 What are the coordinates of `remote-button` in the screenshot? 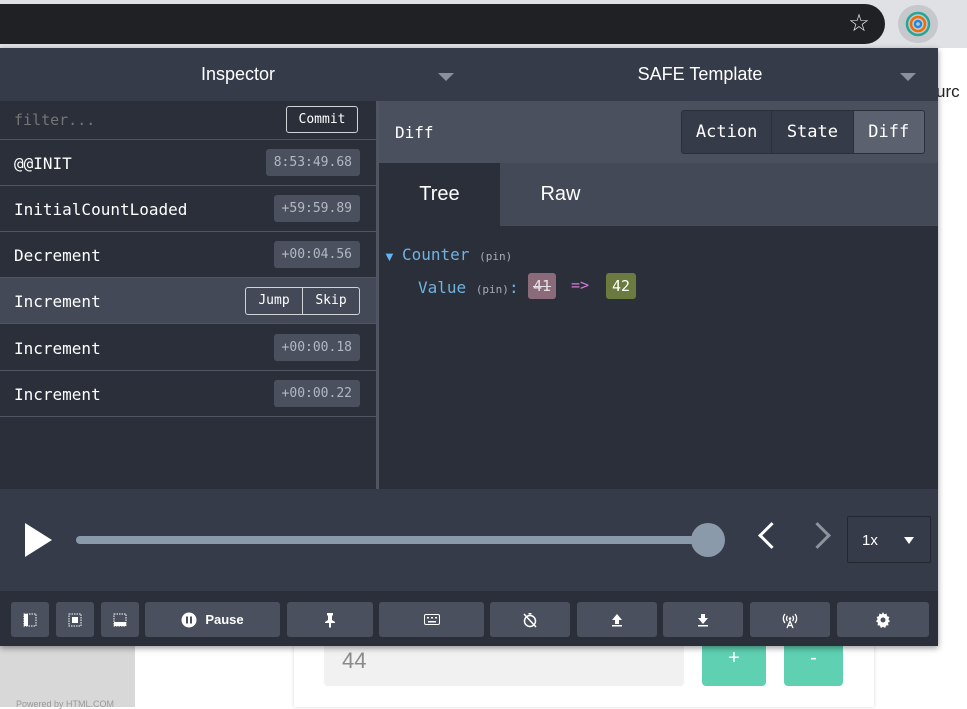 It's located at (790, 619).